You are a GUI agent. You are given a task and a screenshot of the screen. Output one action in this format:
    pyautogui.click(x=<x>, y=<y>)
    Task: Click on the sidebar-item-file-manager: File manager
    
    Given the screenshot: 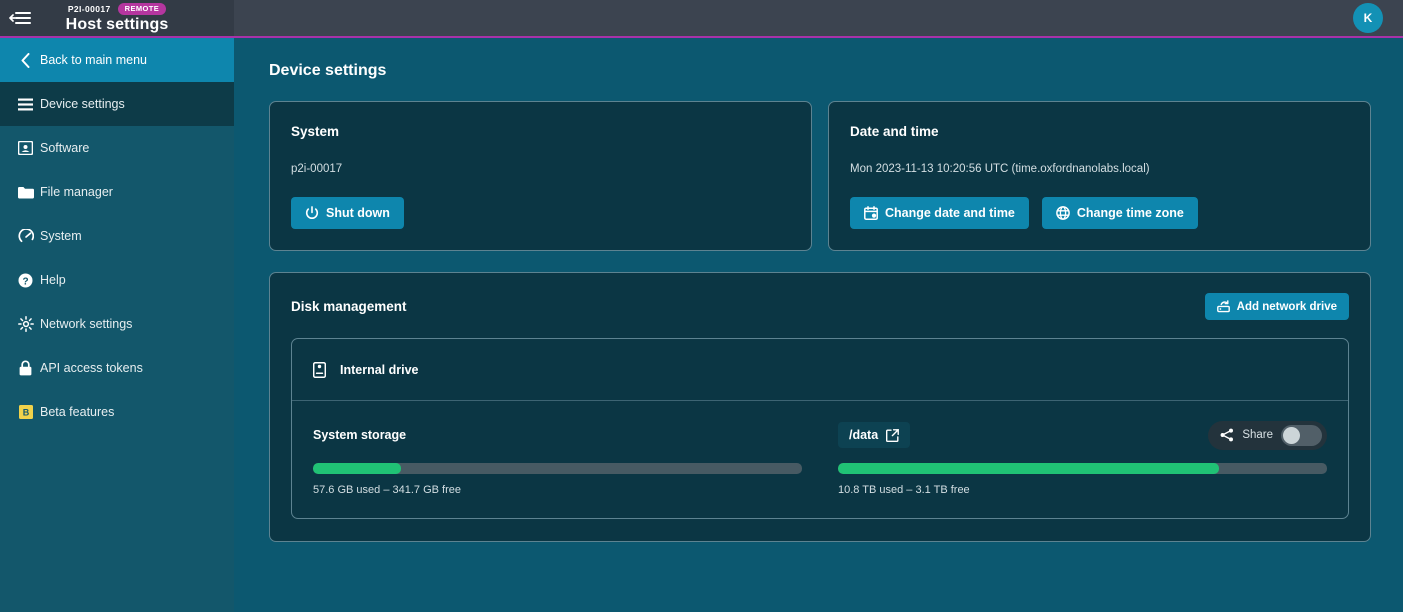 What is the action you would take?
    pyautogui.click(x=117, y=192)
    